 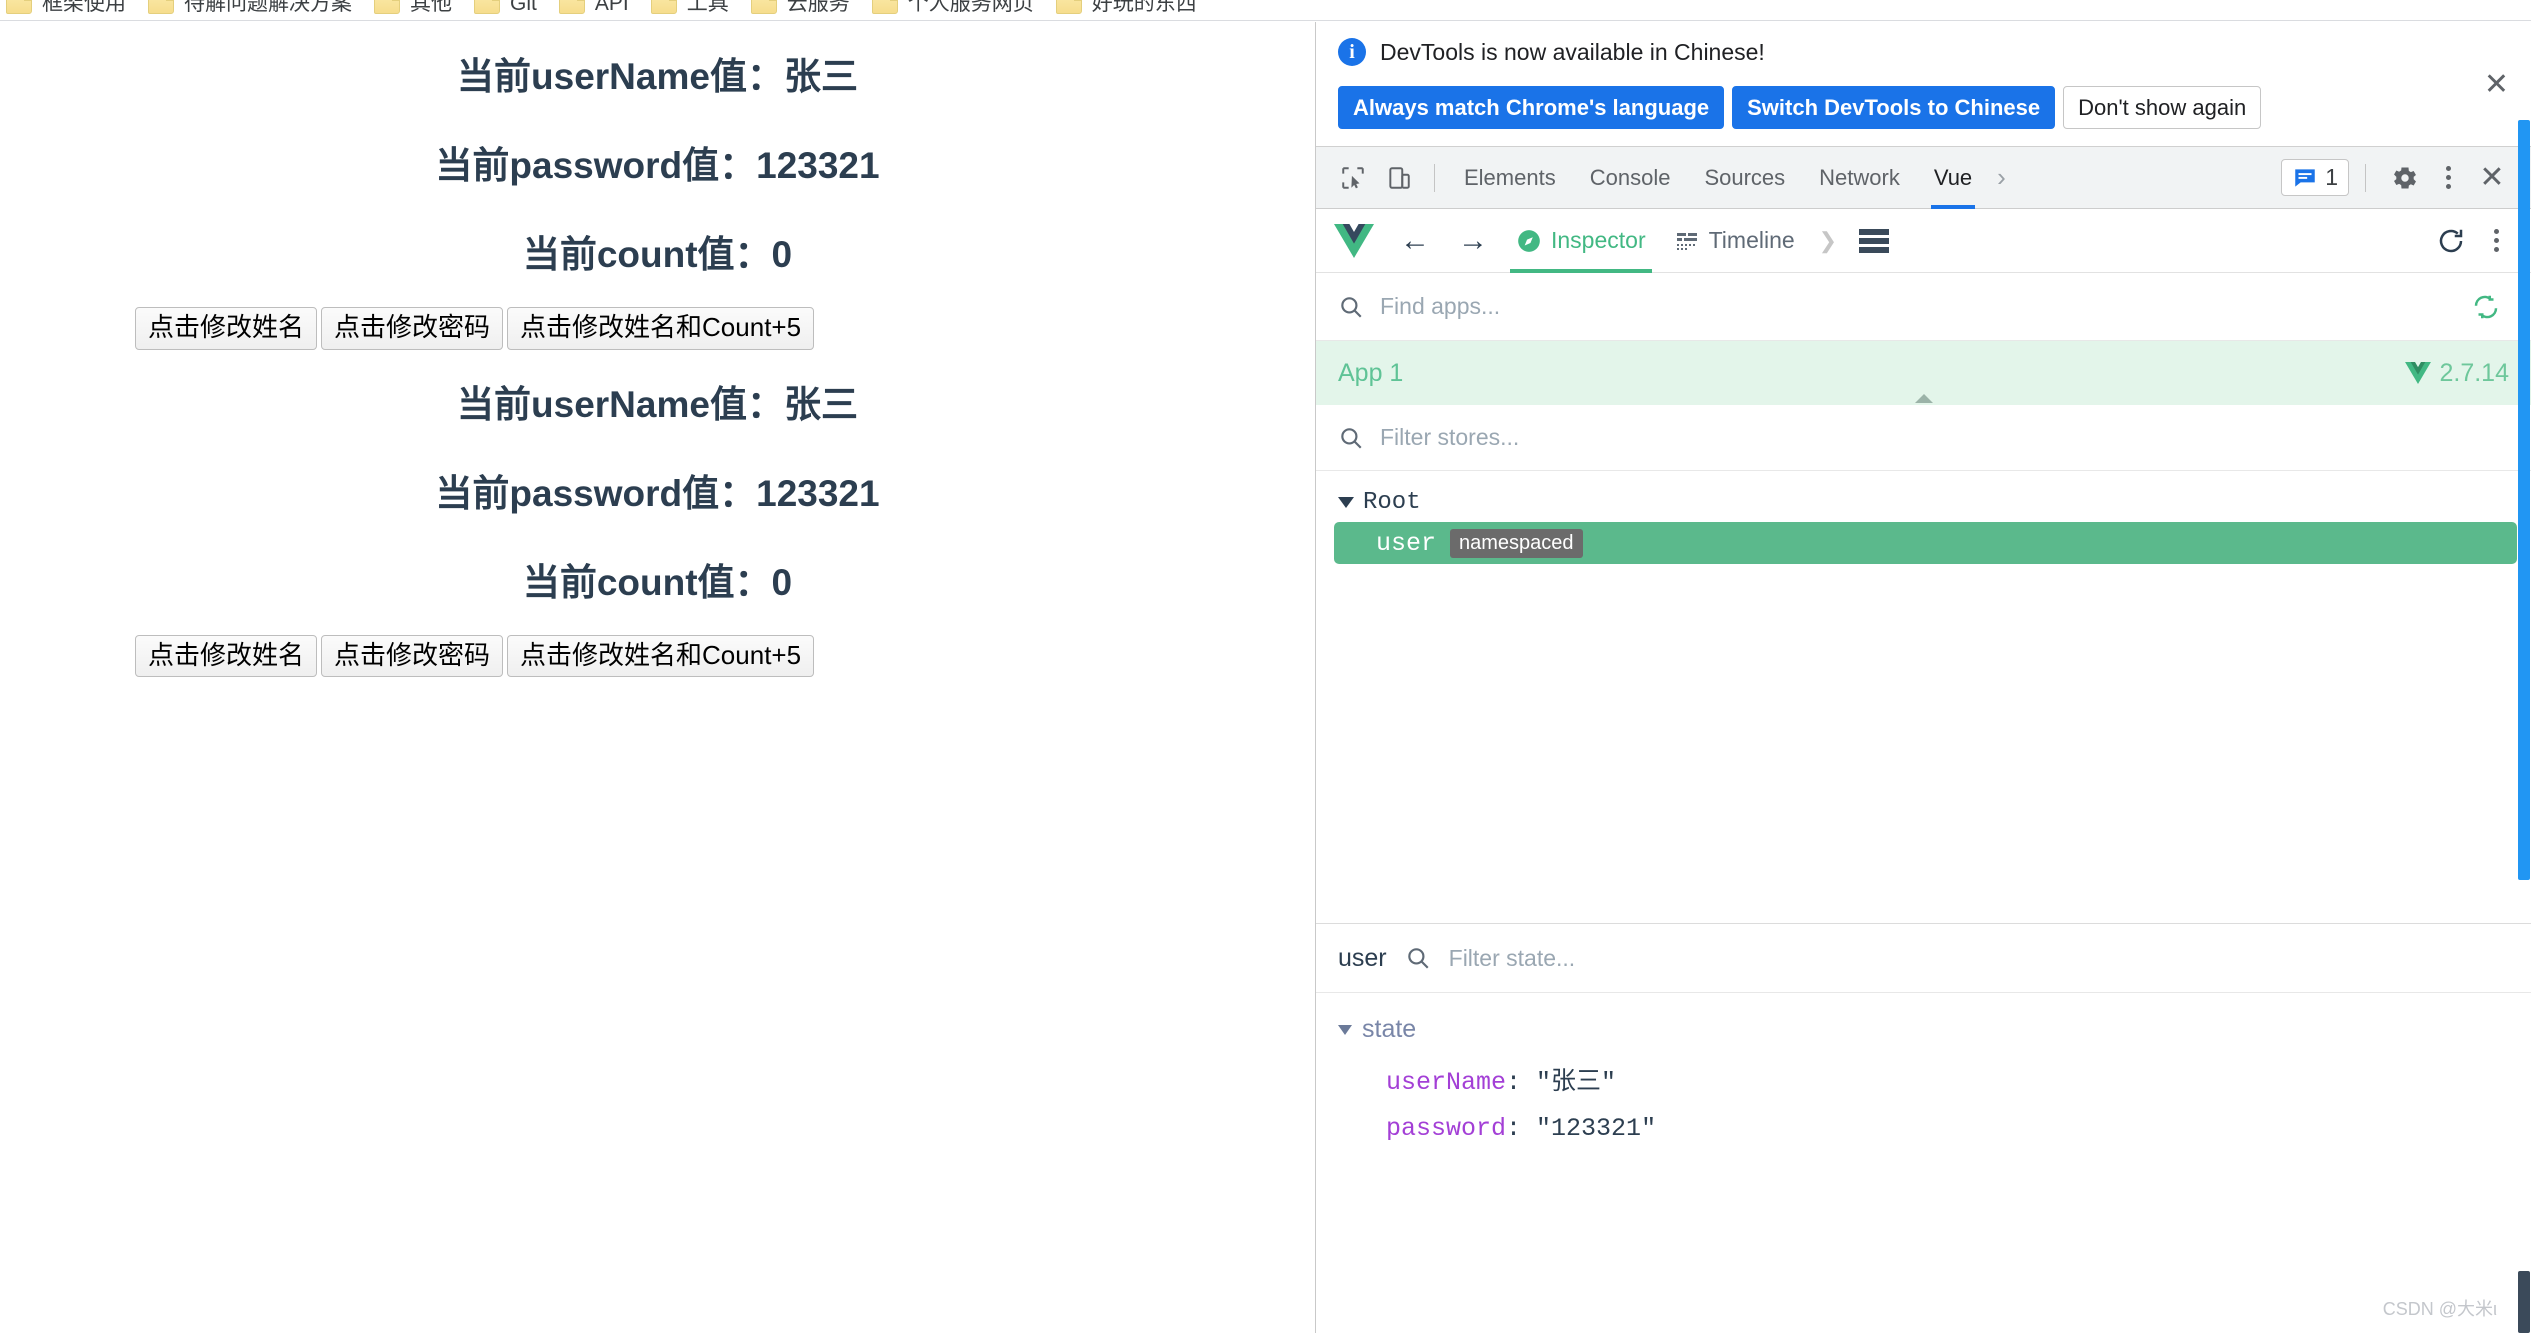 I want to click on state-scope-label: user, so click(x=1362, y=957).